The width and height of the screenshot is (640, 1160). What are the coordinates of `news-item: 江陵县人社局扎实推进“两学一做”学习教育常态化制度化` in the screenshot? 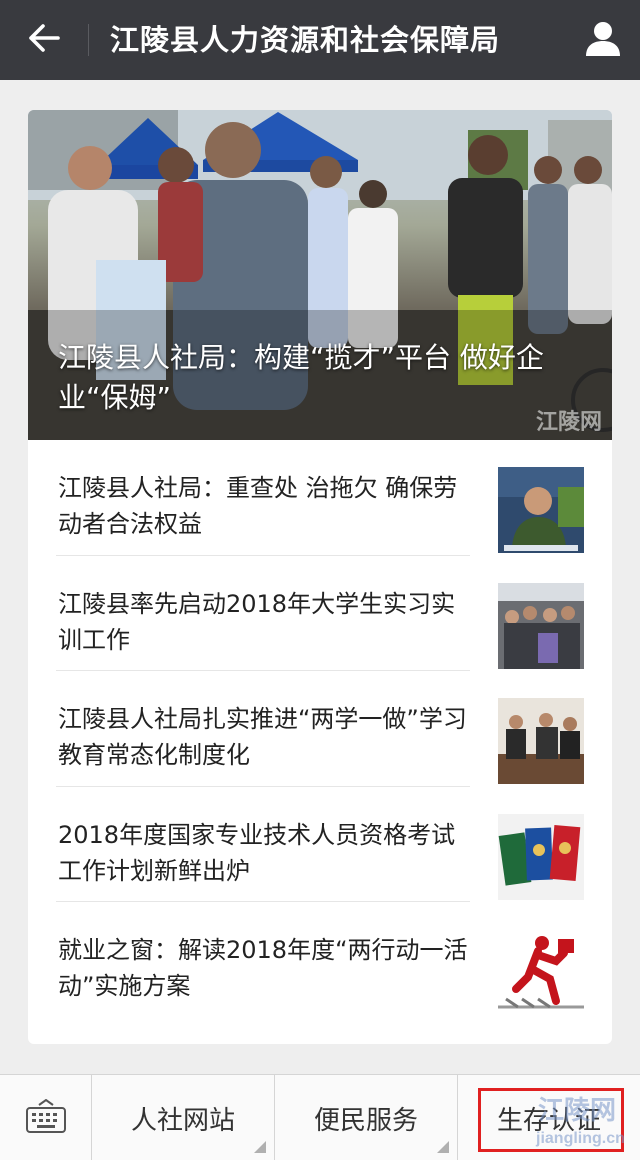 It's located at (320, 729).